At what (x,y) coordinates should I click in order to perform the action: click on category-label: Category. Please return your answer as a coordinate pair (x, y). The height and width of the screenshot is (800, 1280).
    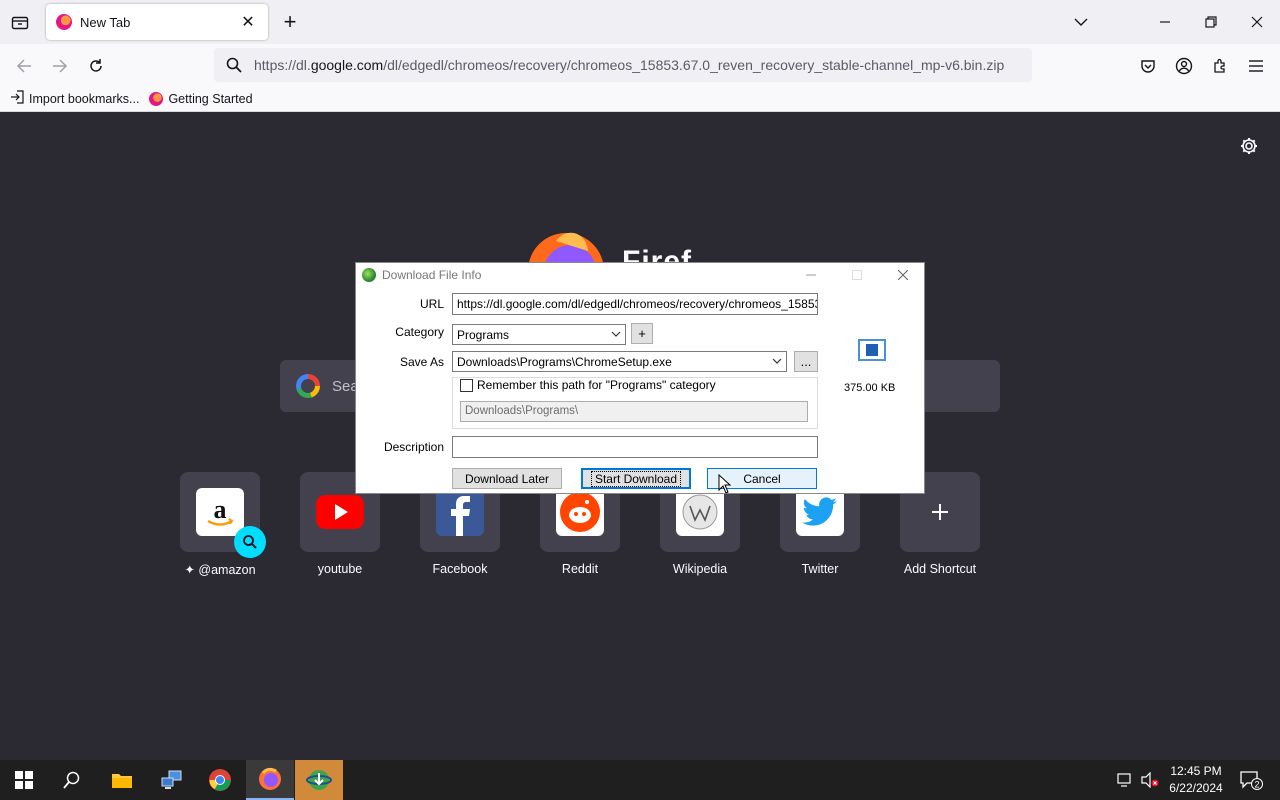
    Looking at the image, I should click on (419, 332).